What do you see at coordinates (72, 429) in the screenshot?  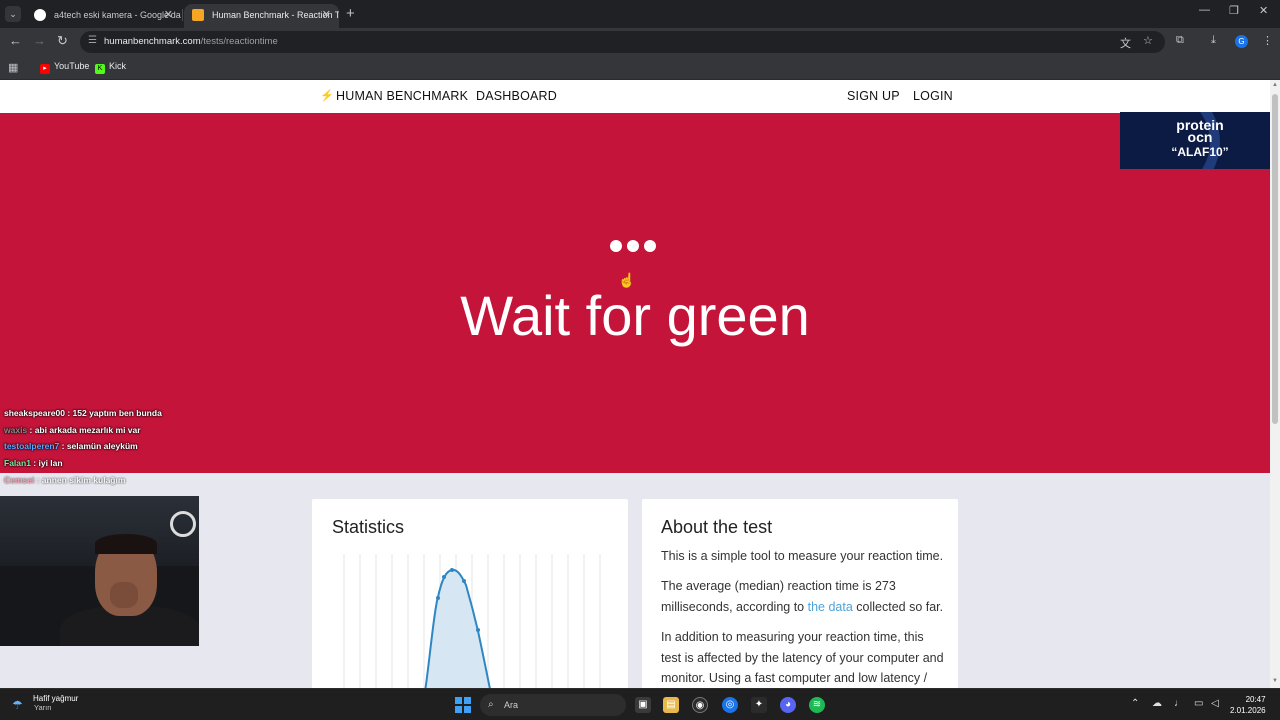 I see `chat-message: waxis : abi arkada mezarlık mi var` at bounding box center [72, 429].